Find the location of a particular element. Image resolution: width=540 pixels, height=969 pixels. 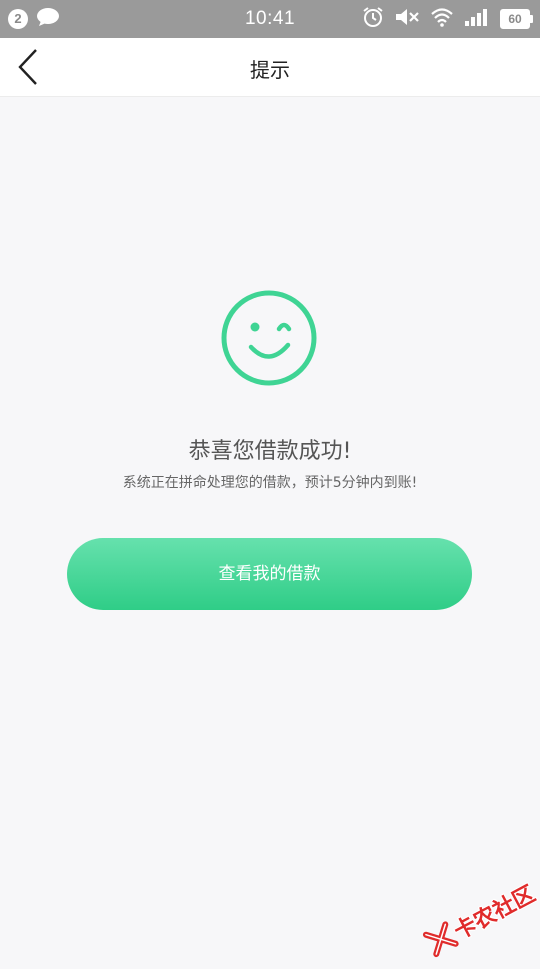

volume-muted-icon is located at coordinates (407, 19).